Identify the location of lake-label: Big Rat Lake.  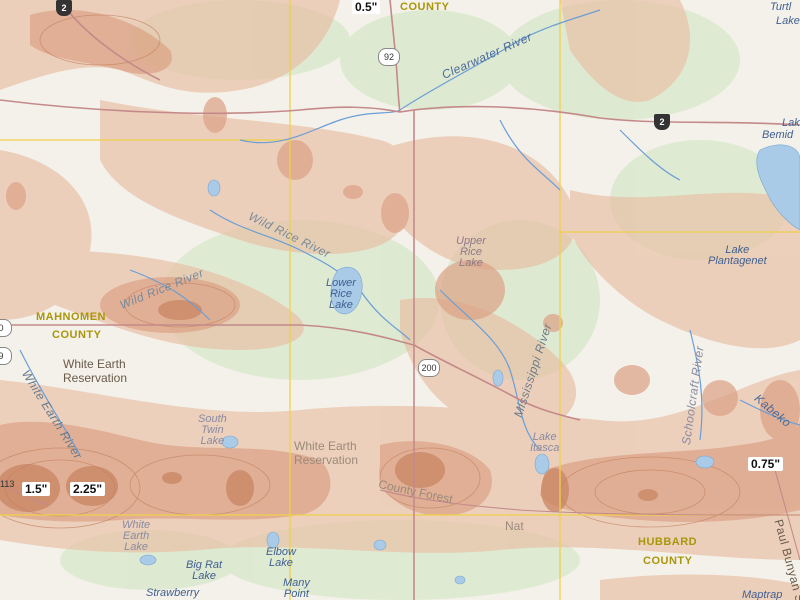
(204, 570).